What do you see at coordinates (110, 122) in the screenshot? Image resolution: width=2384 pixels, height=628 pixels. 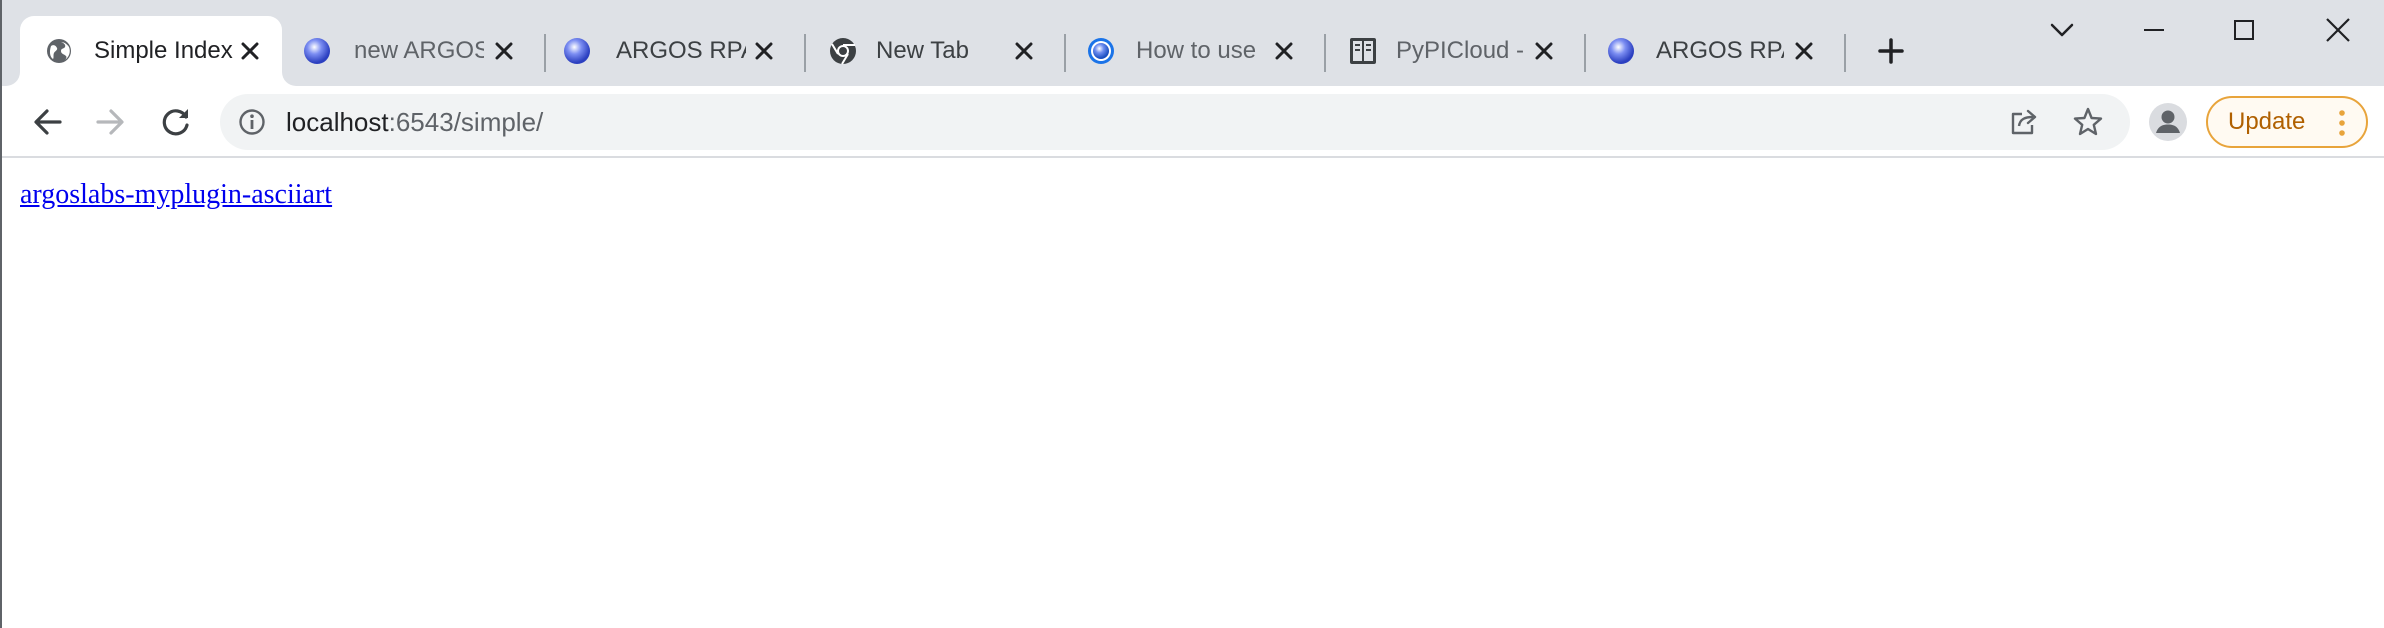 I see `forward-arrow-icon` at bounding box center [110, 122].